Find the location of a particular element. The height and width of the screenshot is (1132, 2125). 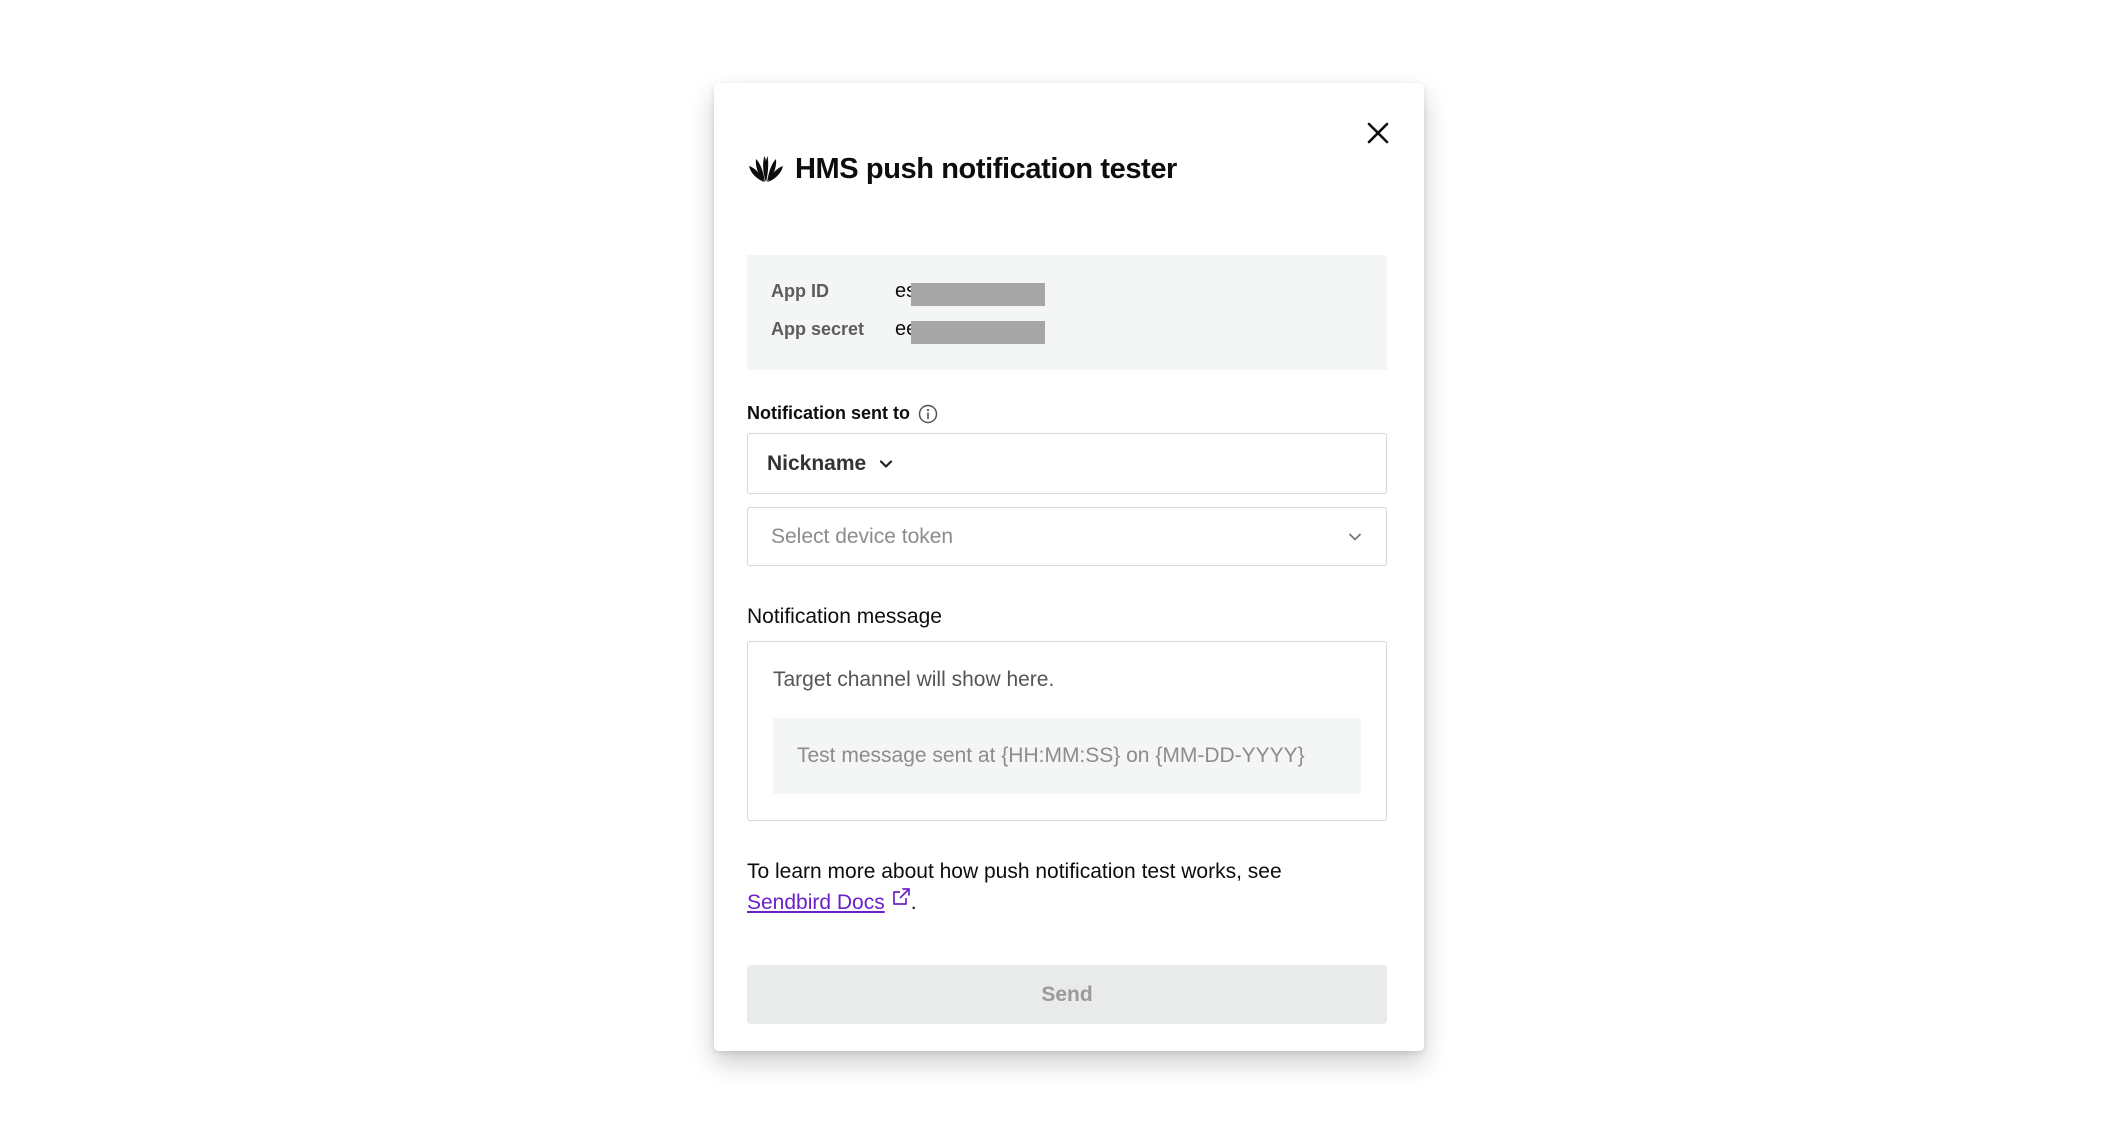

redaction-bar-app-secret is located at coordinates (978, 332).